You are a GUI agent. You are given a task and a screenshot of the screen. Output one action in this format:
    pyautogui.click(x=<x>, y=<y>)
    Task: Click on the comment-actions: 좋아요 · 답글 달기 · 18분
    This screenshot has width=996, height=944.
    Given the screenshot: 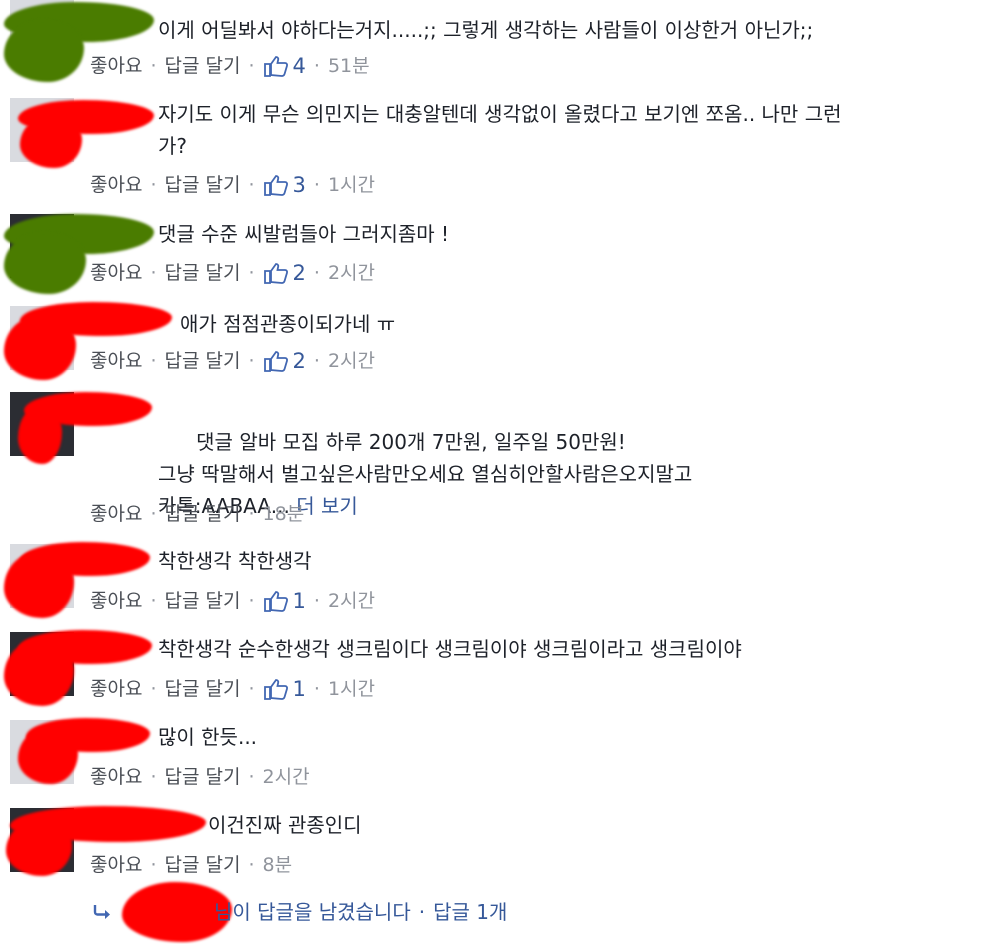 What is the action you would take?
    pyautogui.click(x=197, y=514)
    